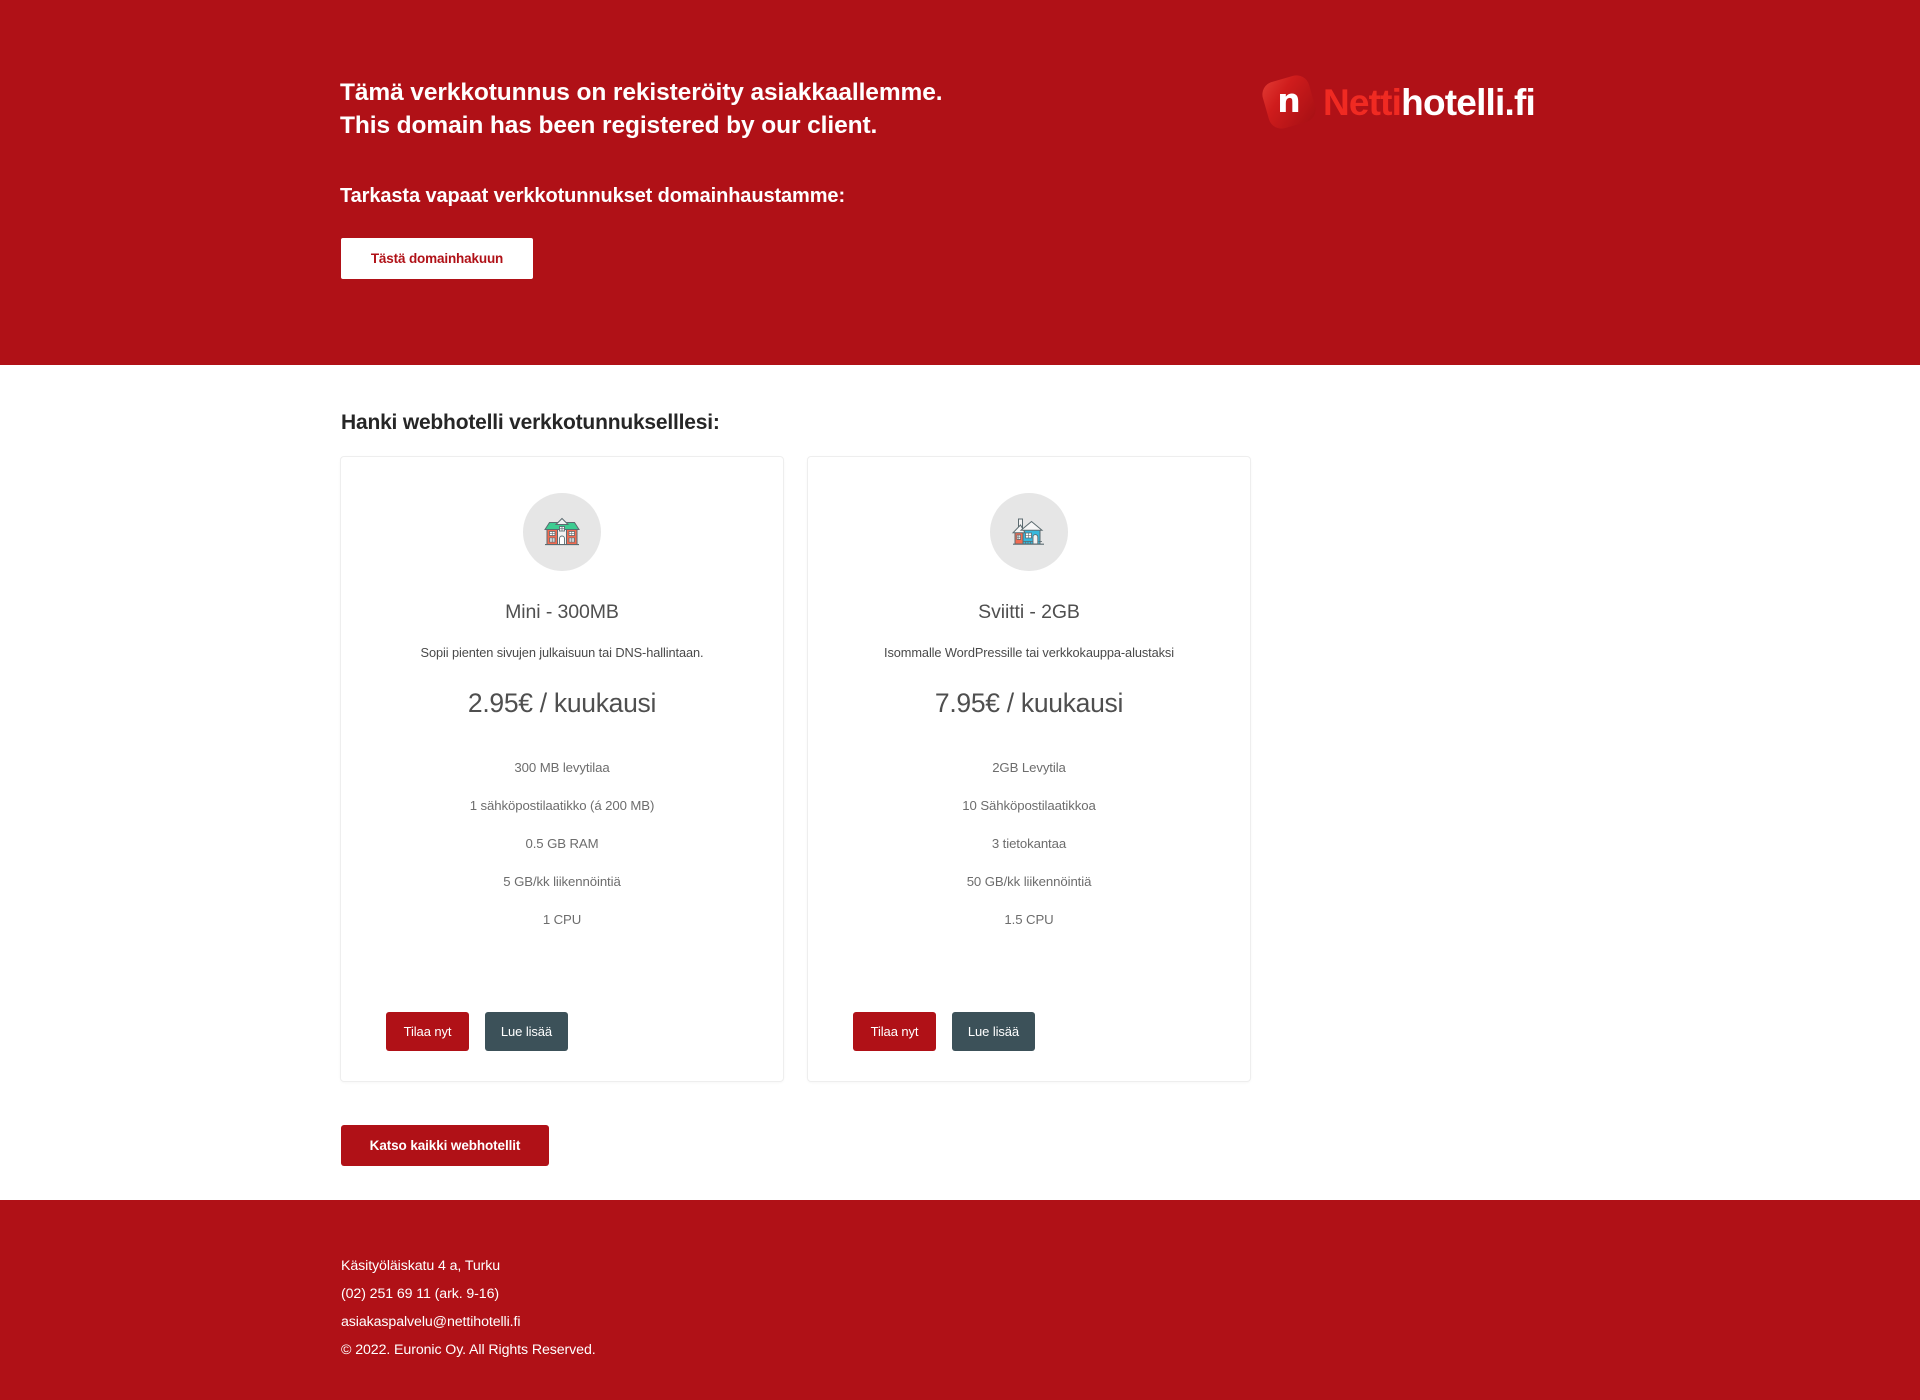 Image resolution: width=1920 pixels, height=1400 pixels. What do you see at coordinates (530, 422) in the screenshot?
I see `page-title: Hanki webhotelli verkkotunnukselllesi:` at bounding box center [530, 422].